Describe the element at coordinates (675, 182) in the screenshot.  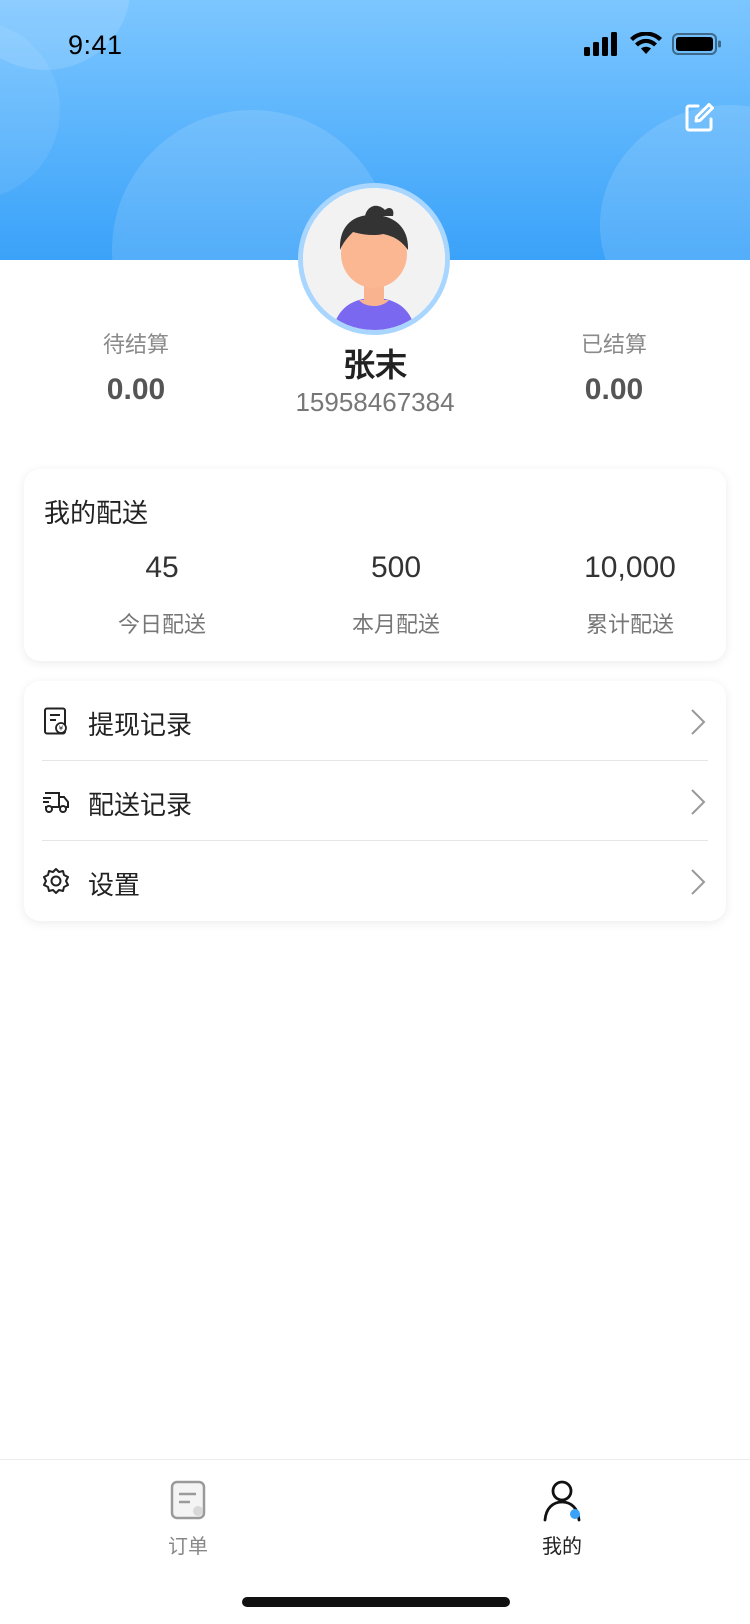
I see `decor-bubble` at that location.